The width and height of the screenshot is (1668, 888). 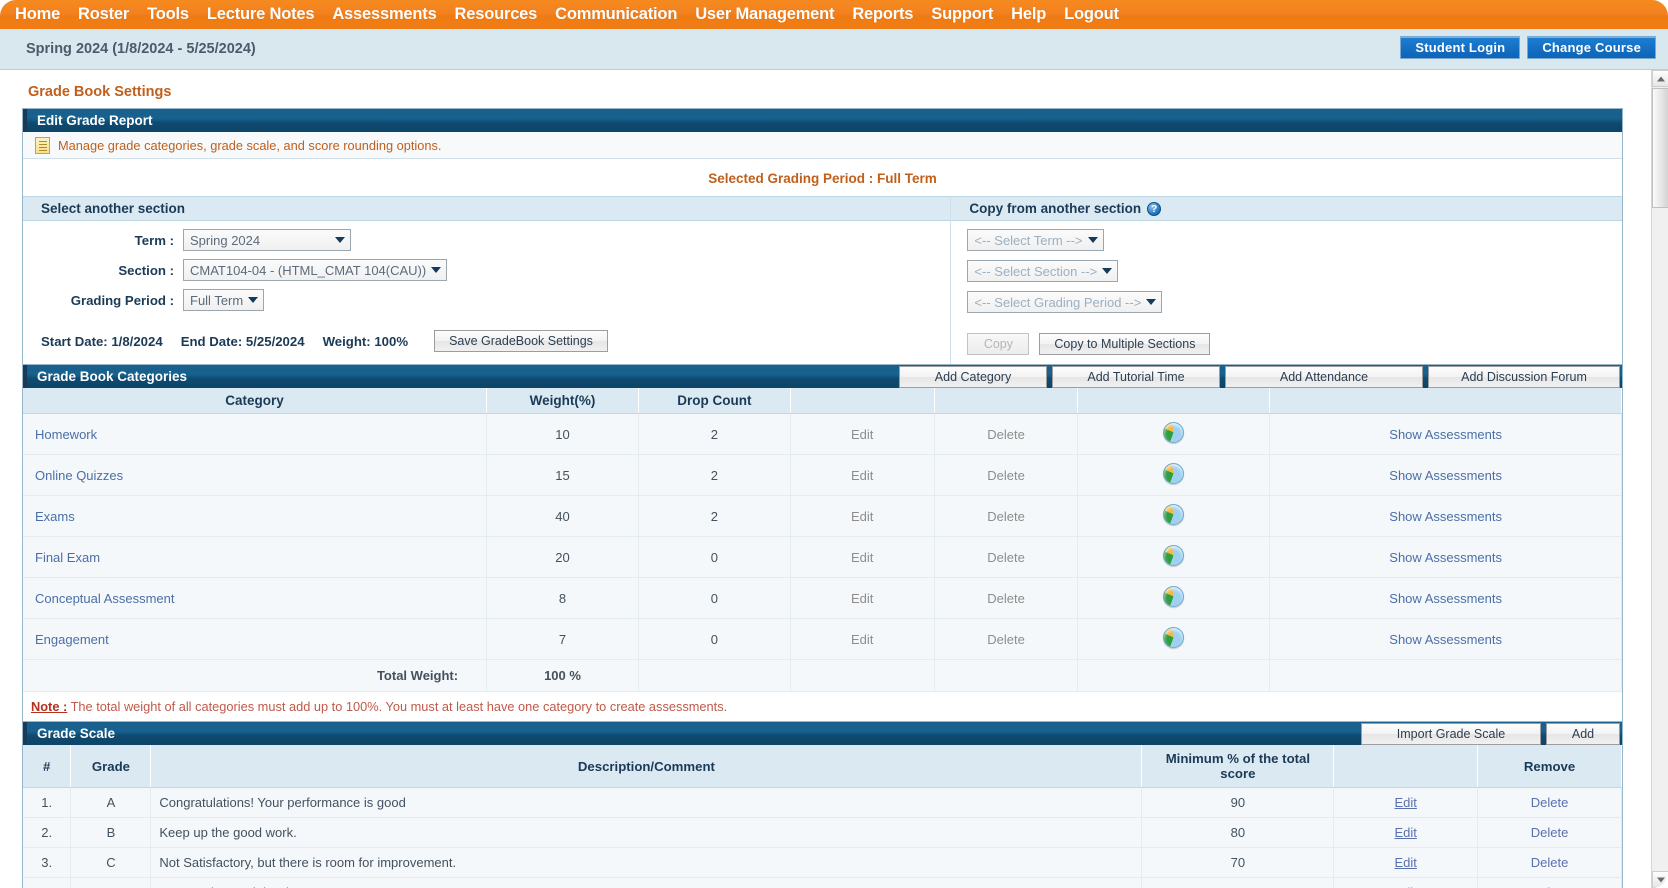 What do you see at coordinates (67, 557) in the screenshot?
I see `category-link: Final Exam` at bounding box center [67, 557].